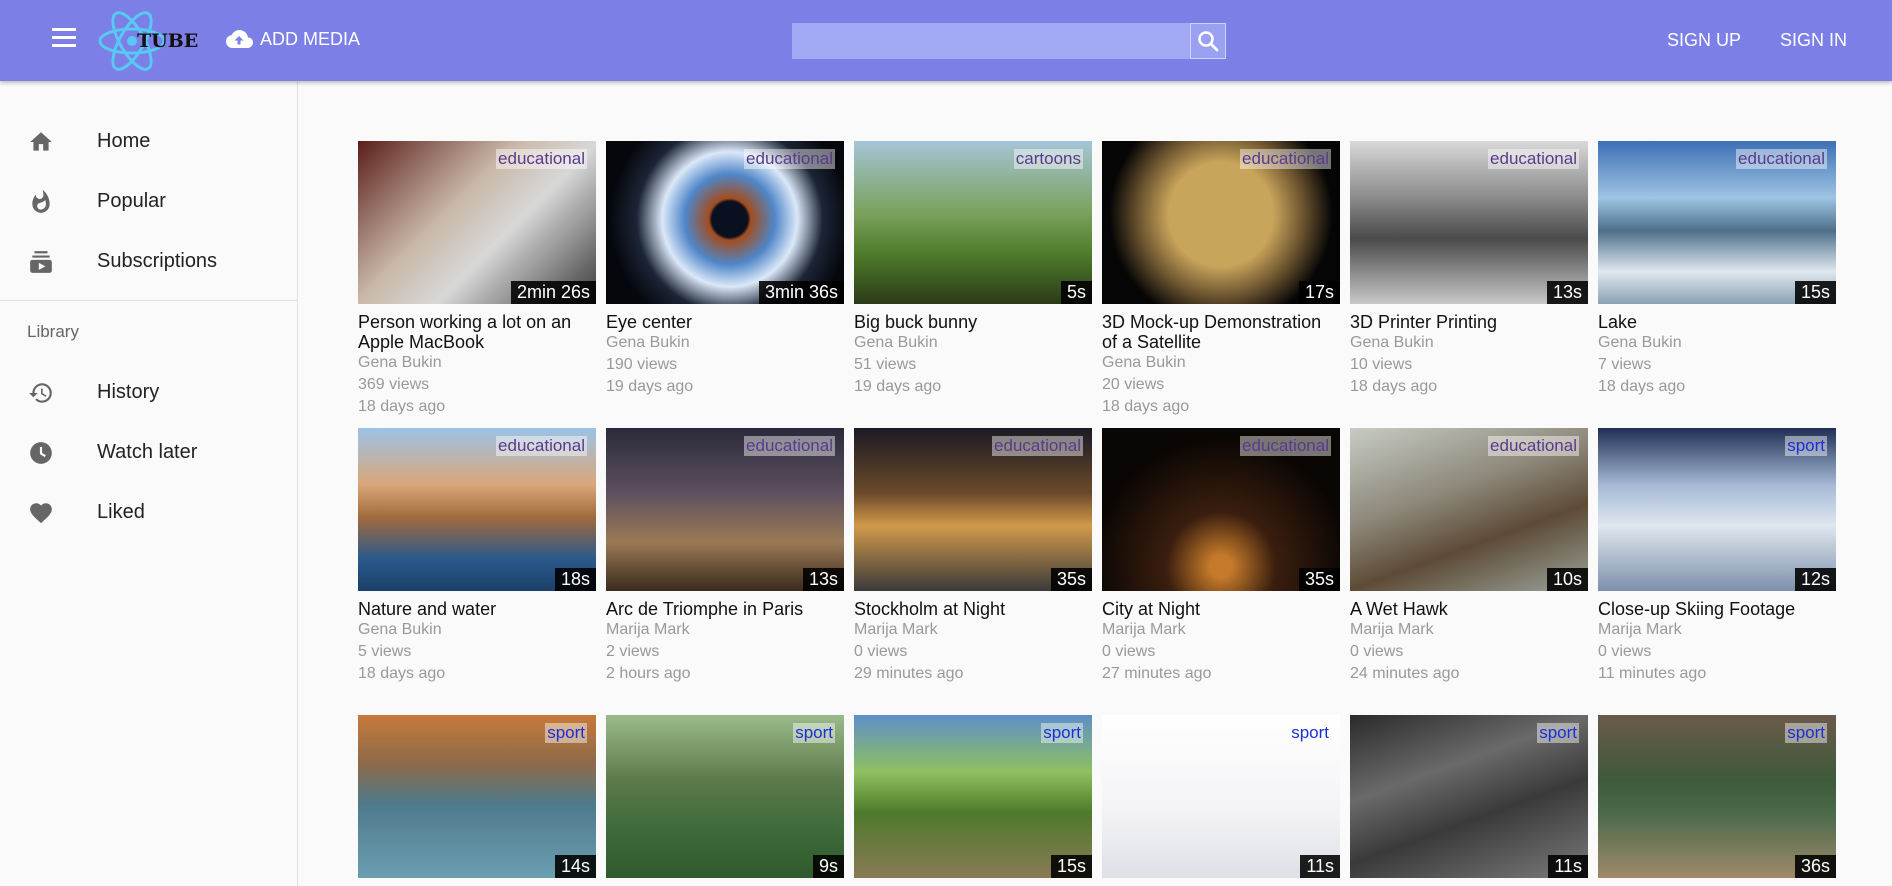  What do you see at coordinates (148, 201) in the screenshot?
I see `sidebar-item-popular: Popular` at bounding box center [148, 201].